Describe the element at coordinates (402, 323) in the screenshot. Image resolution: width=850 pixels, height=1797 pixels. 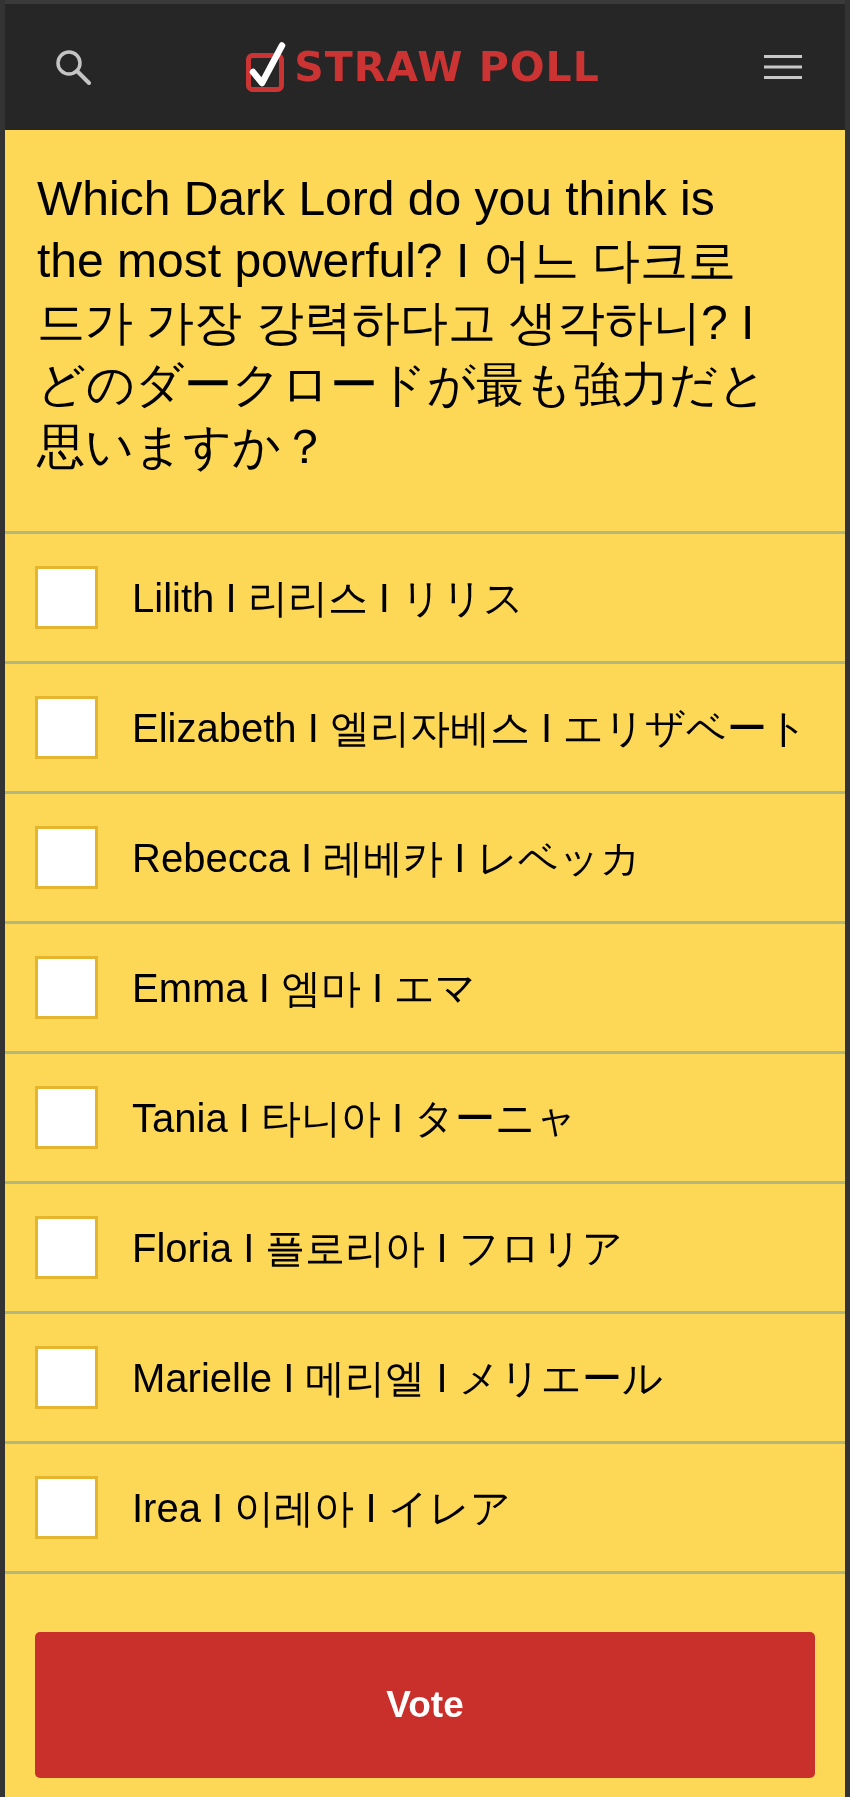
I see `poll-question: Which Dark Lord do you think is the most powerful? I 어느 다크로드가 가장 강력하다고 생각하니? I どのダークロードが最も強力だと思いますか？` at that location.